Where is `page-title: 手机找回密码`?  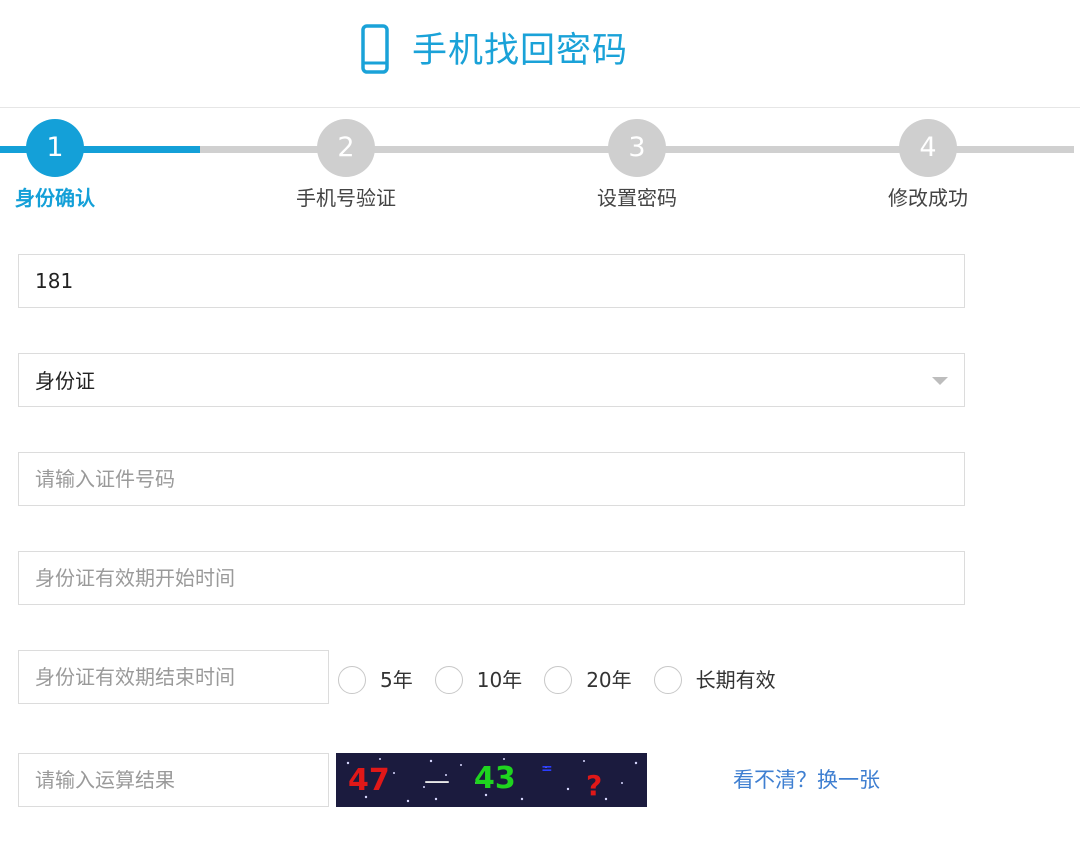
page-title: 手机找回密码 is located at coordinates (520, 51).